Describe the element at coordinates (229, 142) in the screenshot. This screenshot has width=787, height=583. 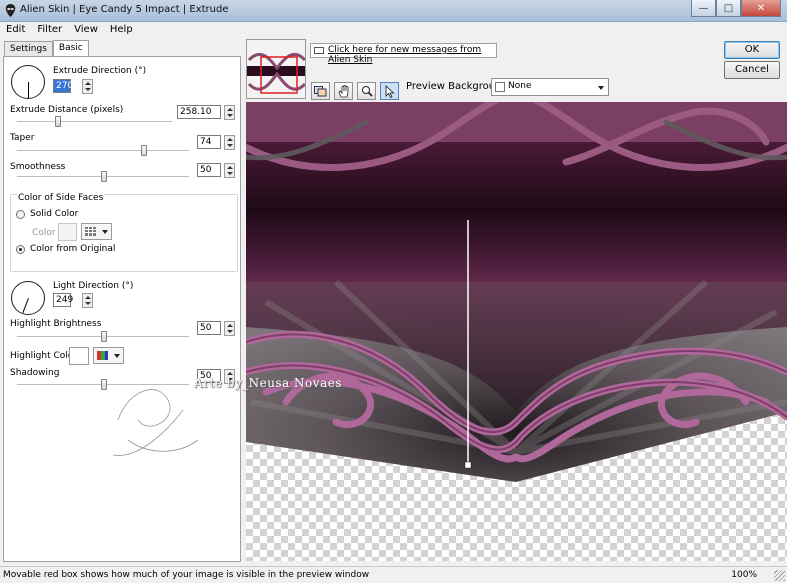
I see `taper-spinner` at that location.